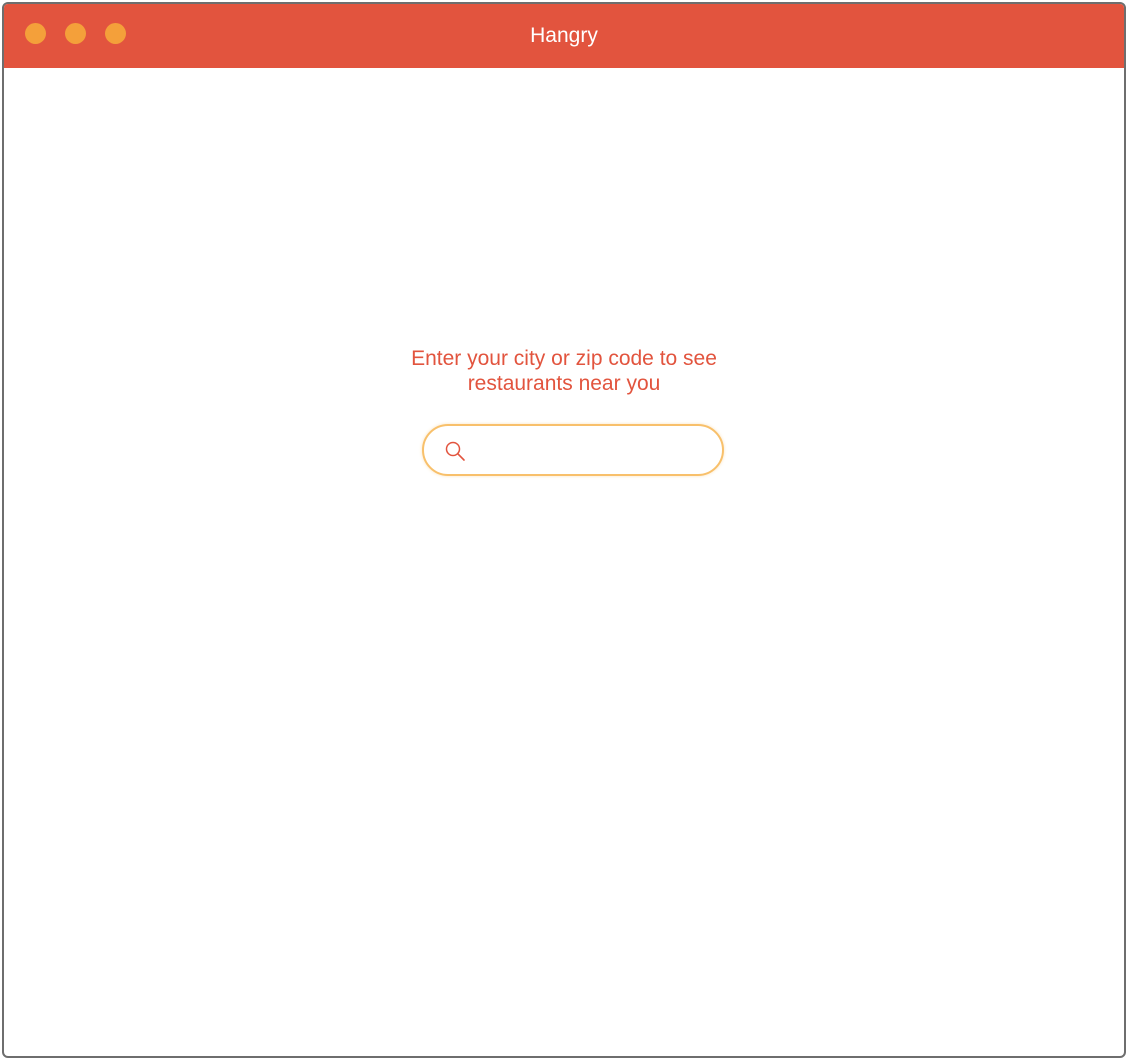 This screenshot has width=1128, height=1064. I want to click on title-bar: Hangry, so click(564, 36).